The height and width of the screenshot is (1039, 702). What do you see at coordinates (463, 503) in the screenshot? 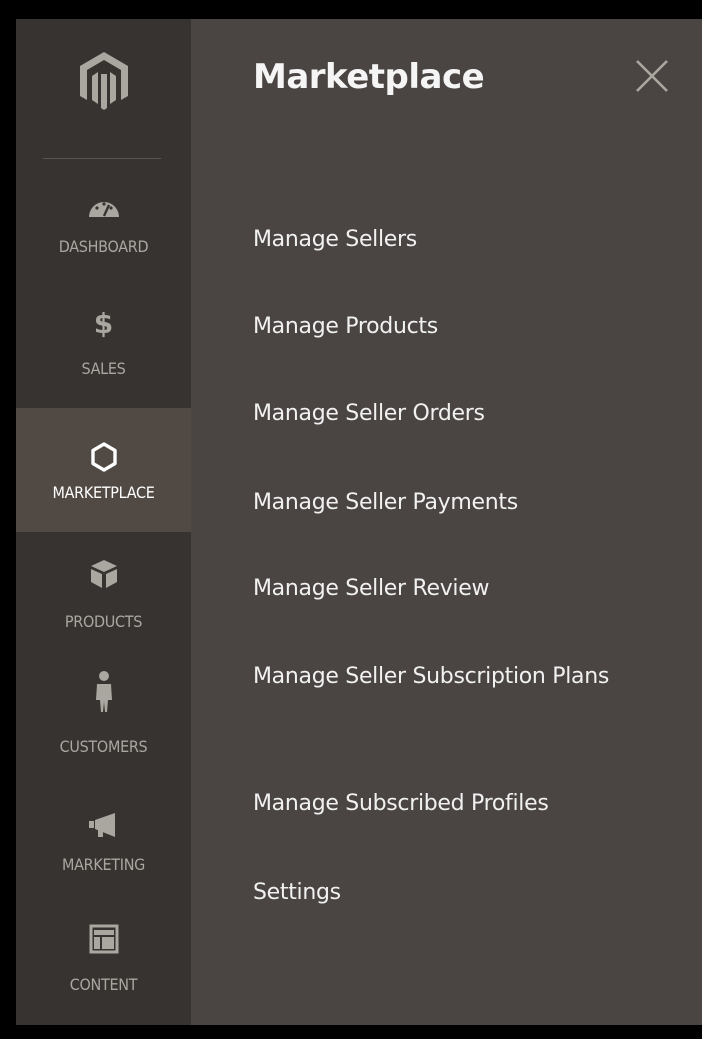
I see `submenu-item-manage-seller-payments: Manage Seller Payments` at bounding box center [463, 503].